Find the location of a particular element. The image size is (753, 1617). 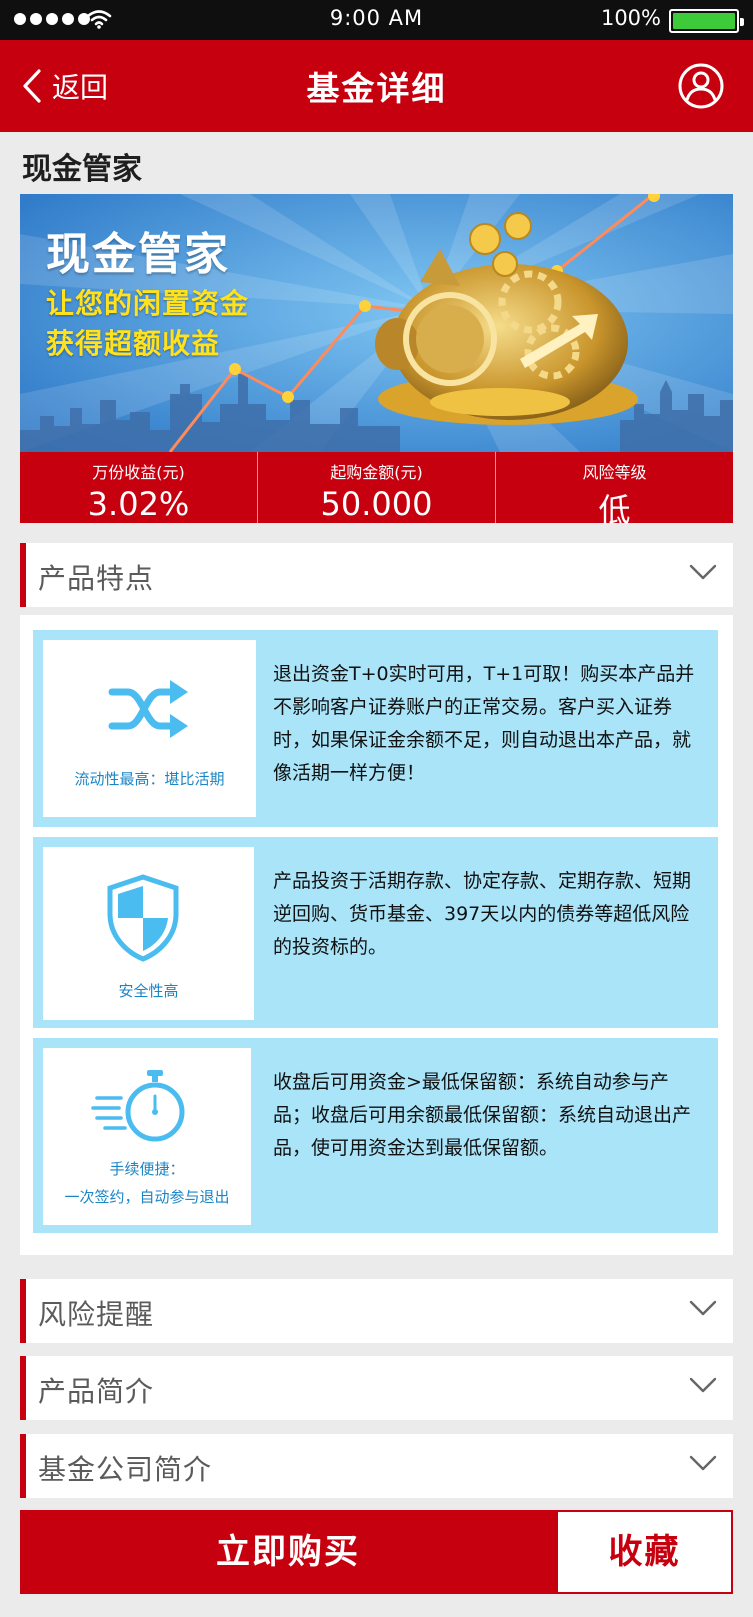

section-header-product-intro: 产品简介 is located at coordinates (376, 1388).